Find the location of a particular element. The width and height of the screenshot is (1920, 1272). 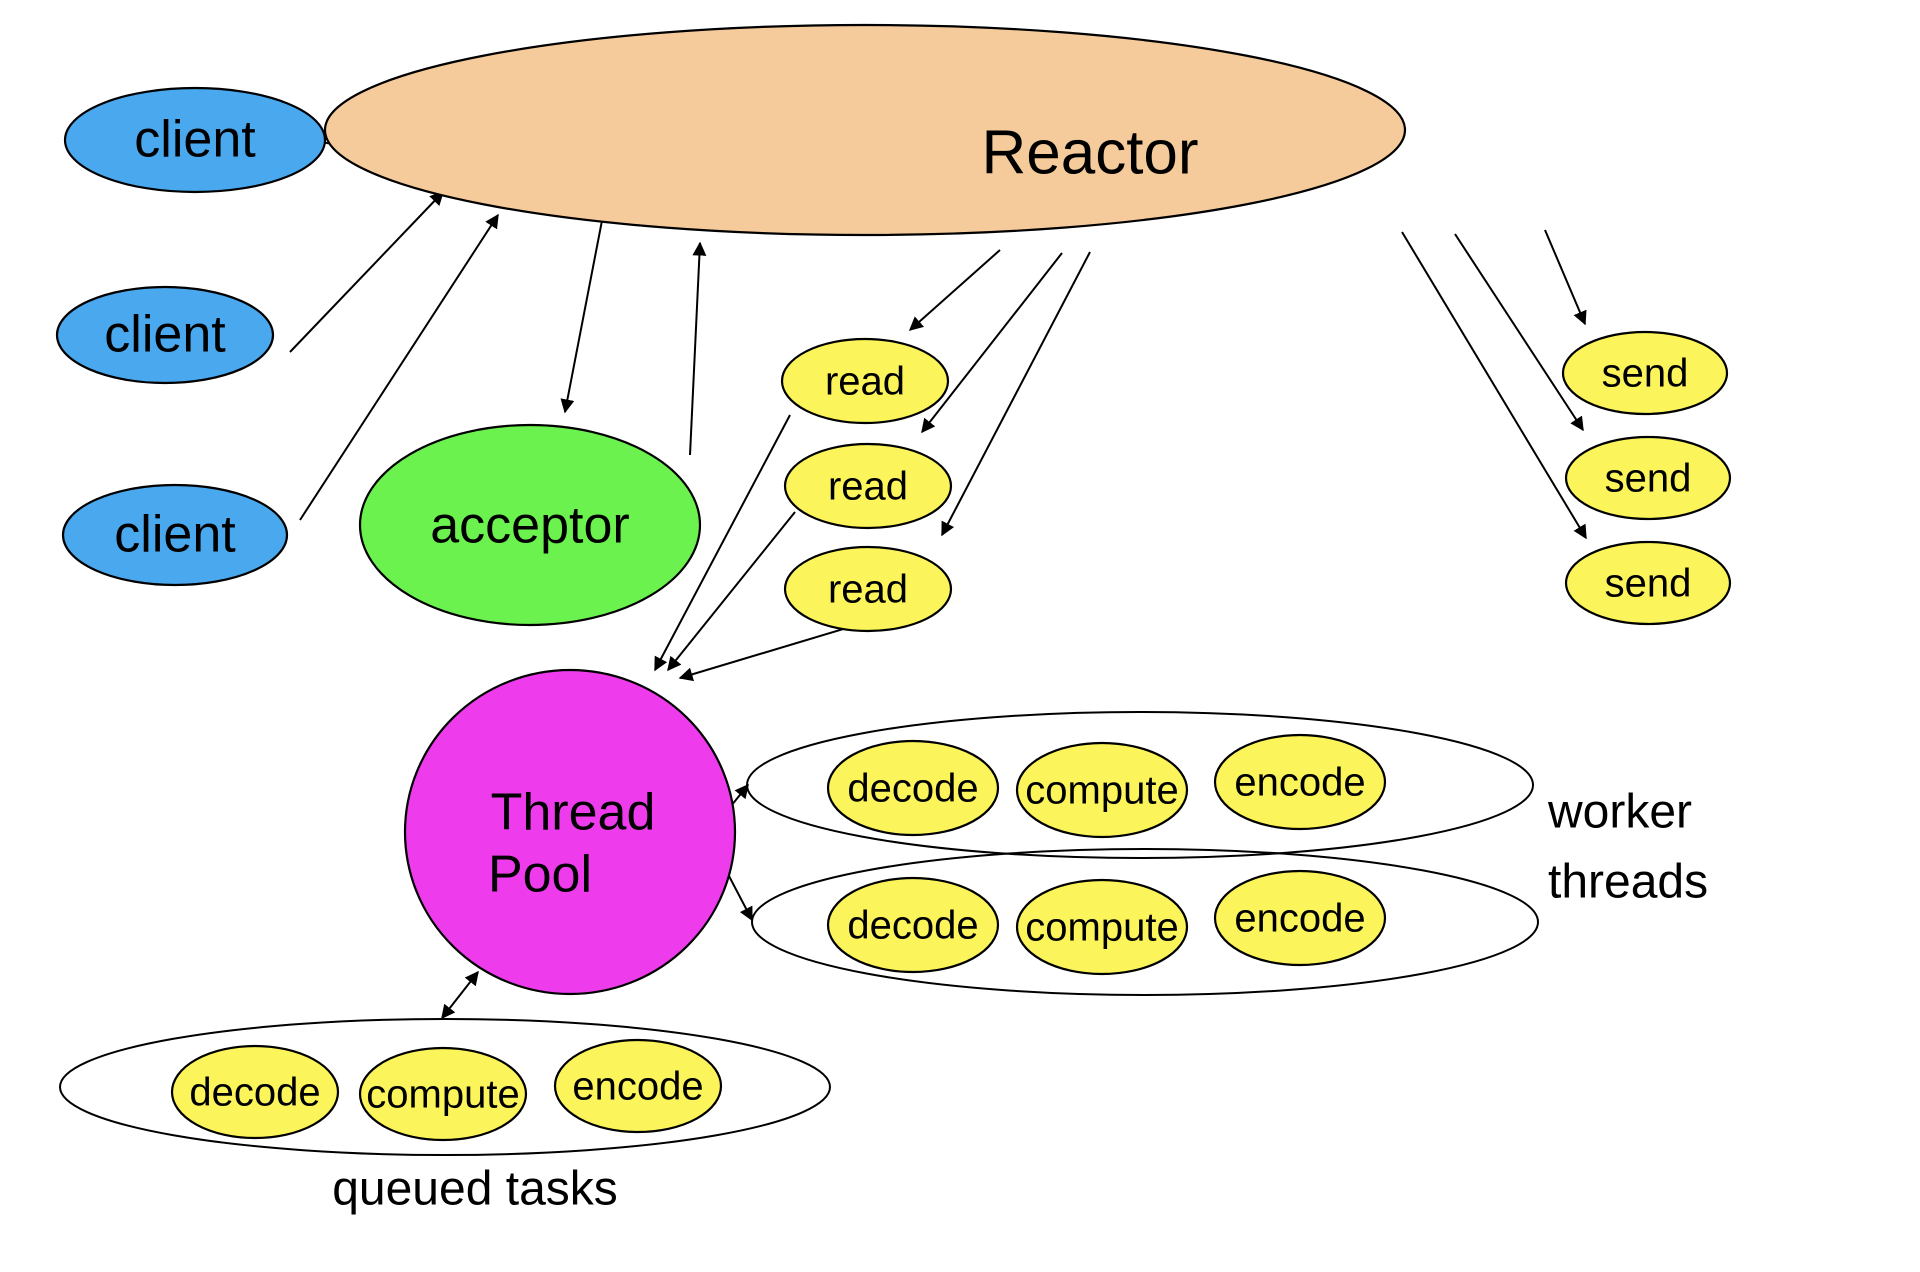

worker-threads-caption-line1: worker is located at coordinates (1619, 812).